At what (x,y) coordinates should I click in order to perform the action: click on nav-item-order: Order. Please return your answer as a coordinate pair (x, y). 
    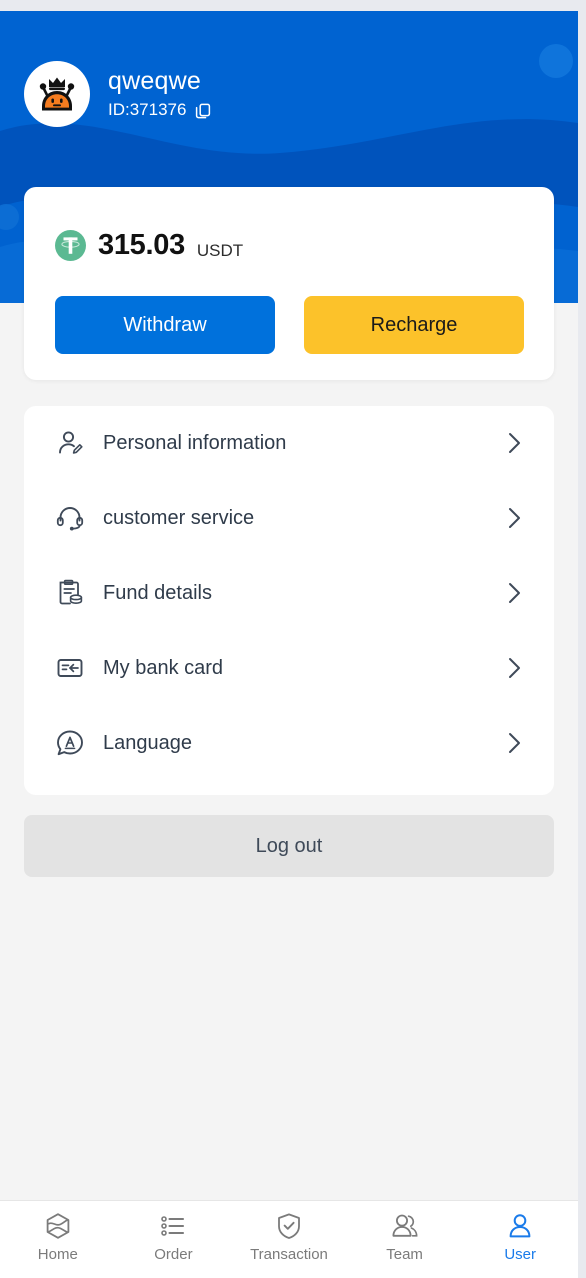
    Looking at the image, I should click on (174, 1236).